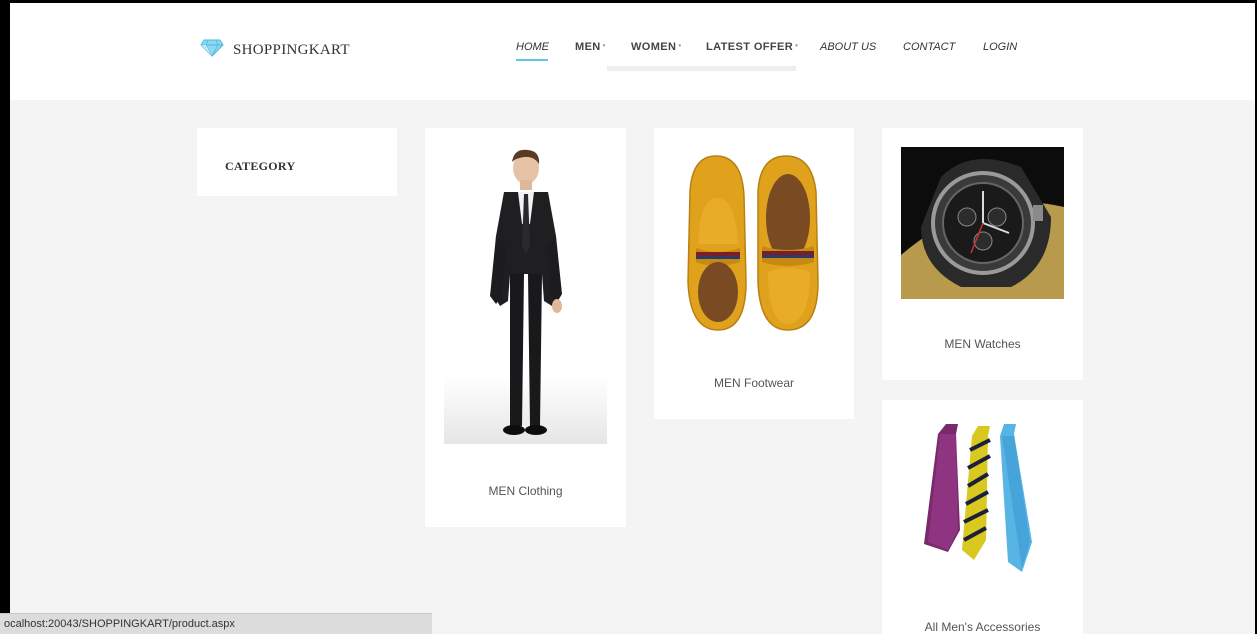 The height and width of the screenshot is (634, 1257). I want to click on nav-latest-offer: LATEST OFFER •, so click(752, 47).